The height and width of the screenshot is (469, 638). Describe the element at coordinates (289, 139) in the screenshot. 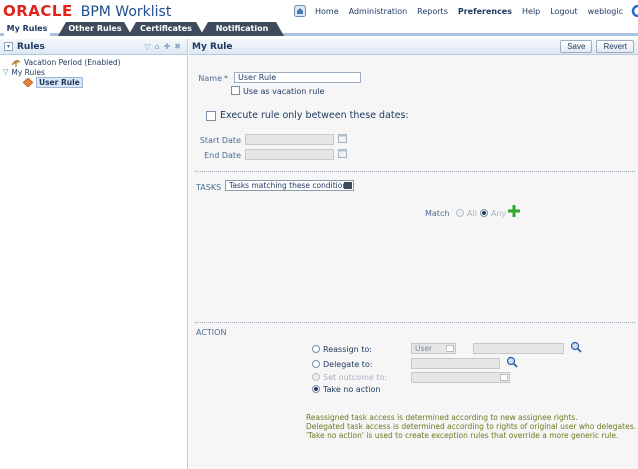

I see `start-date-input` at that location.